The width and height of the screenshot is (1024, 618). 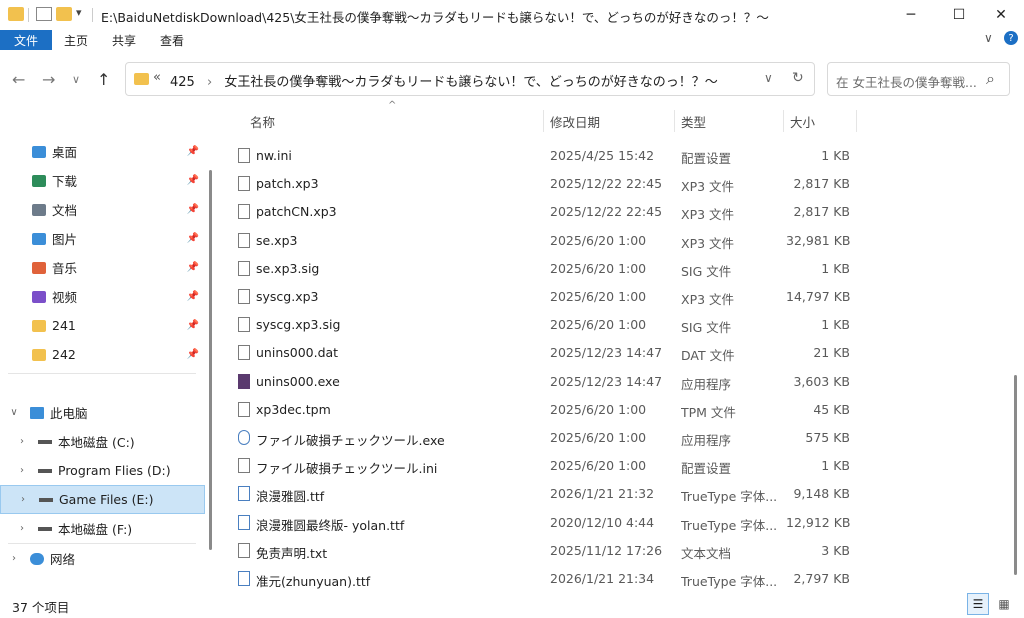 What do you see at coordinates (988, 38) in the screenshot?
I see `ribbon-collapse-icon: ∨` at bounding box center [988, 38].